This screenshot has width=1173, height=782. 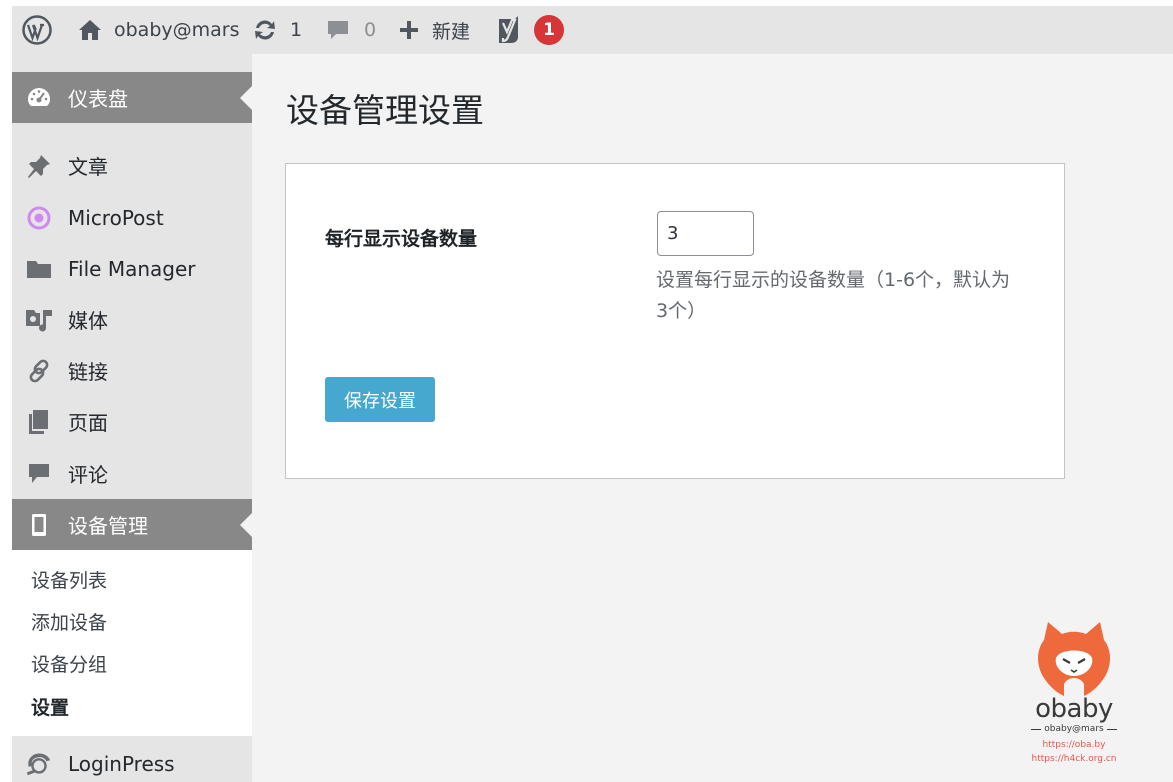 I want to click on sidebar-item-links: 链接, so click(x=132, y=370).